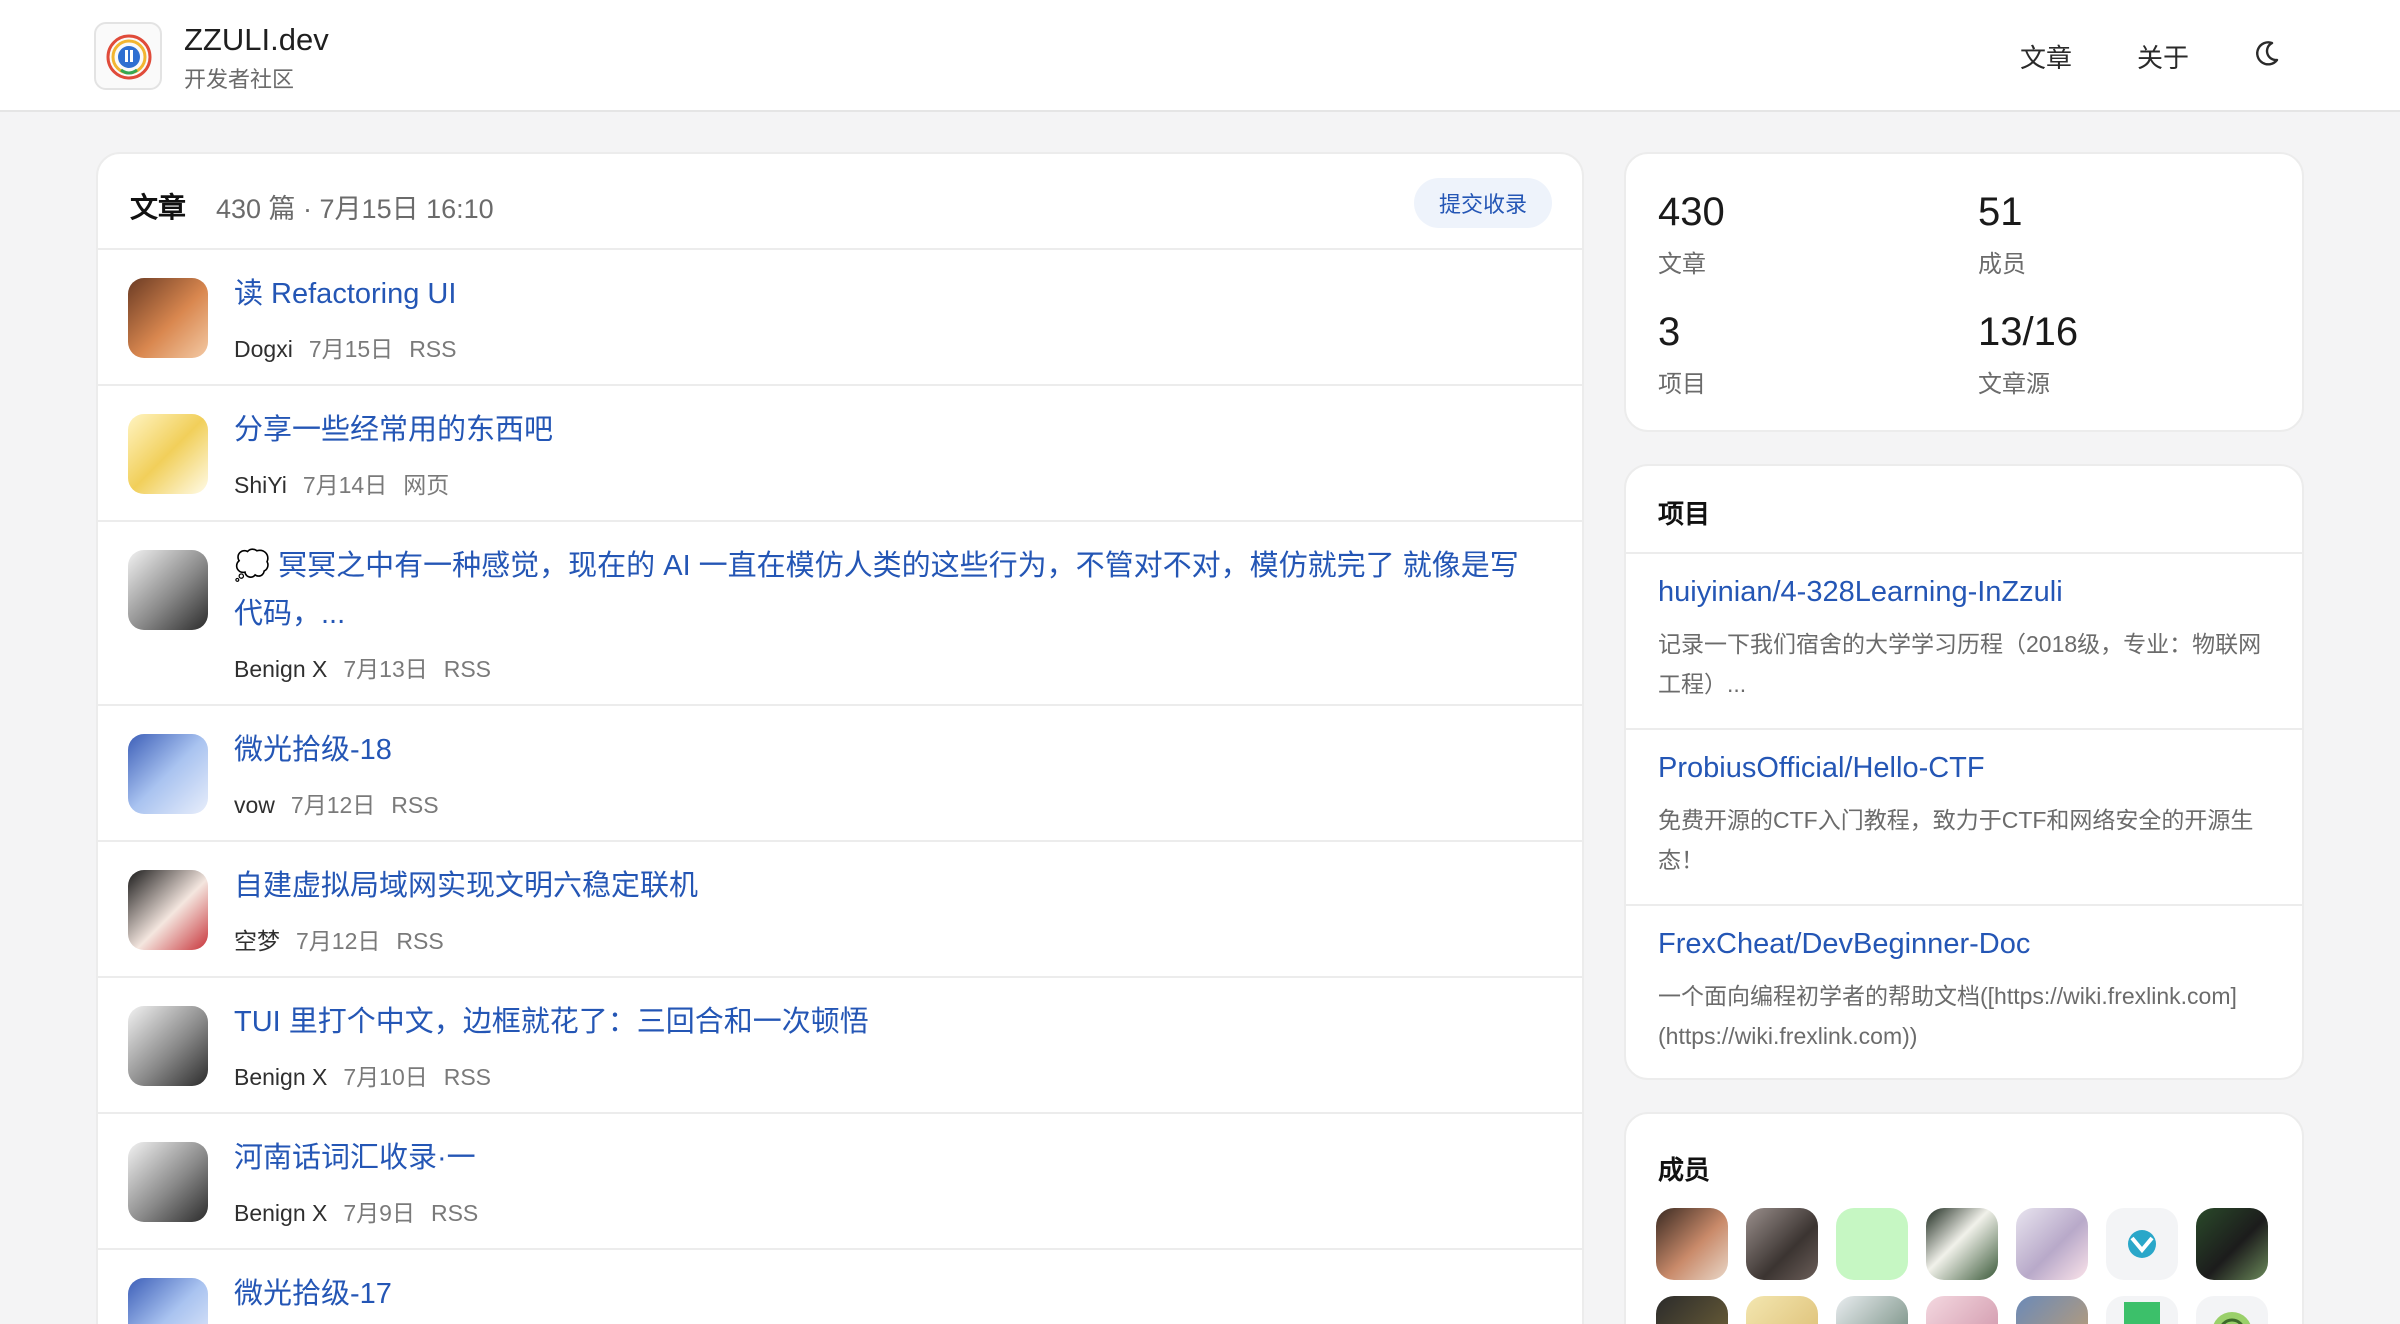 The width and height of the screenshot is (2400, 1324). What do you see at coordinates (2028, 332) in the screenshot?
I see `stat-sources-value: 13/16` at bounding box center [2028, 332].